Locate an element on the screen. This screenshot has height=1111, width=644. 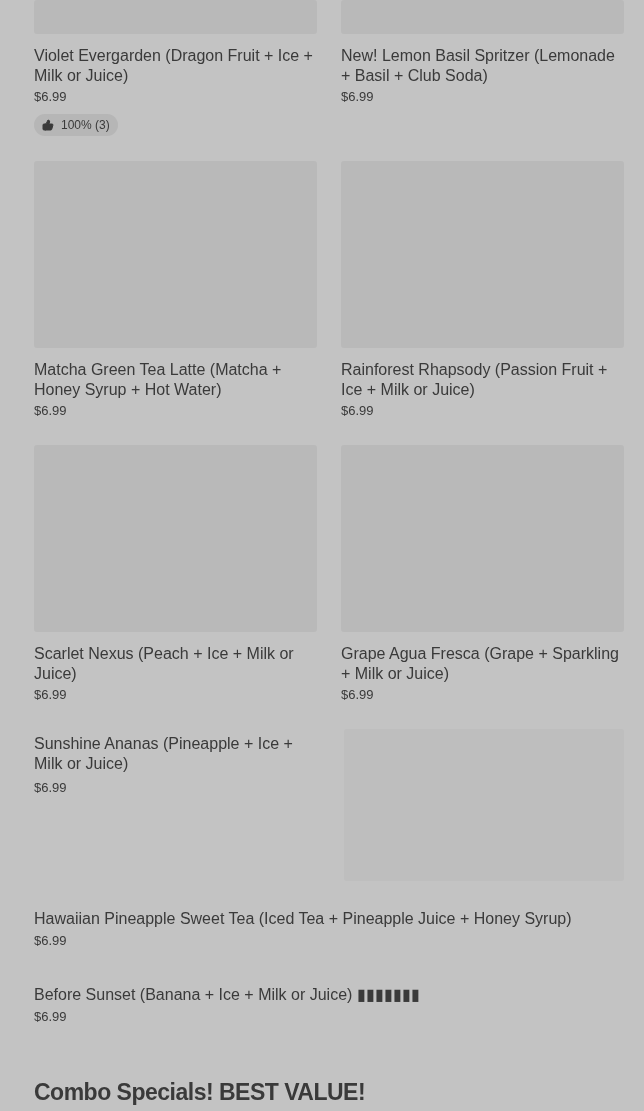
menu-item: Before Sunset (Banana + Ice + Milk or Juice) ▮▮▮▮▮▮▮ $6.99 is located at coordinates (329, 1005).